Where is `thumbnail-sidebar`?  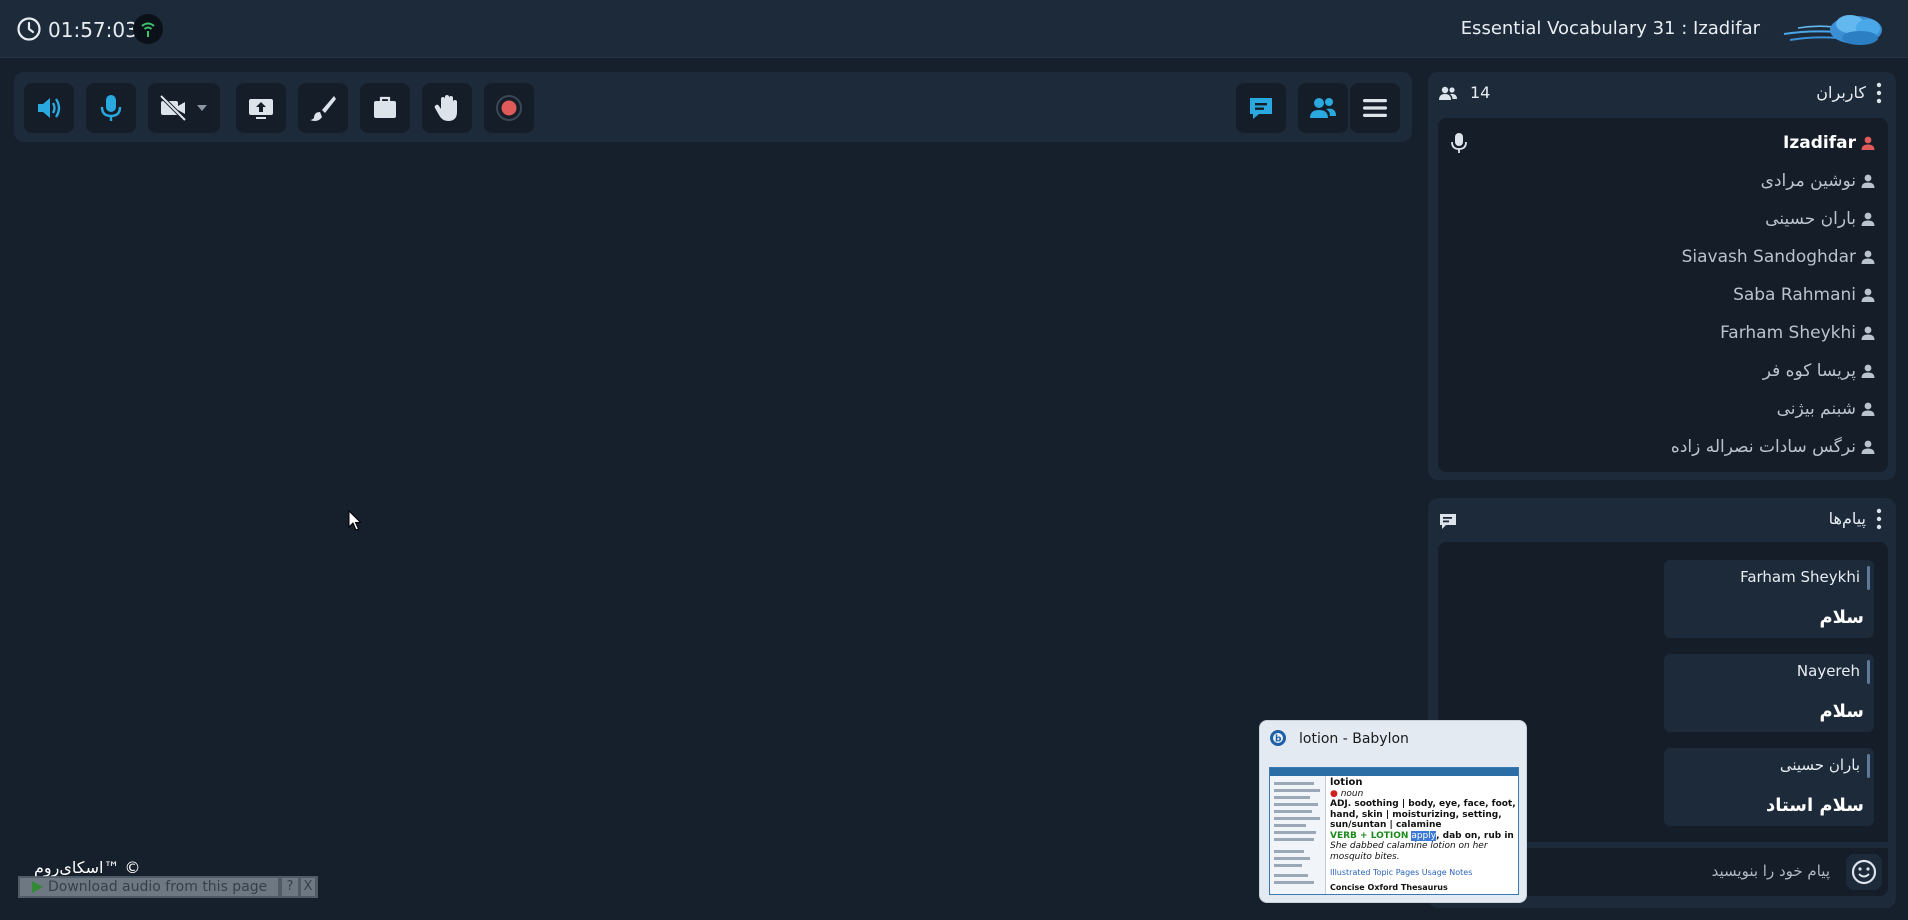 thumbnail-sidebar is located at coordinates (1298, 835).